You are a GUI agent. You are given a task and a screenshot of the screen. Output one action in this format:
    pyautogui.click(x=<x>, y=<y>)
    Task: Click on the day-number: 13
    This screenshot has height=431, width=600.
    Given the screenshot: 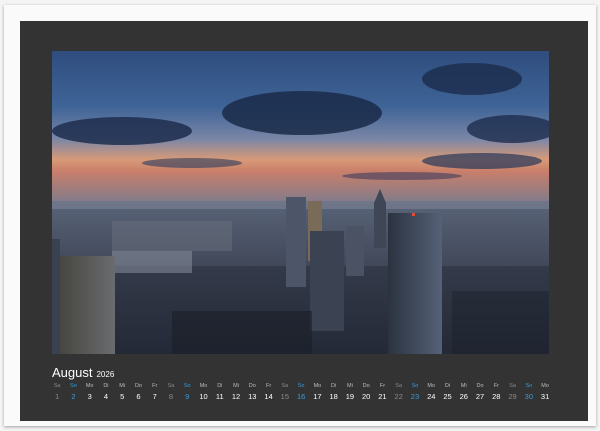 What is the action you would take?
    pyautogui.click(x=252, y=396)
    